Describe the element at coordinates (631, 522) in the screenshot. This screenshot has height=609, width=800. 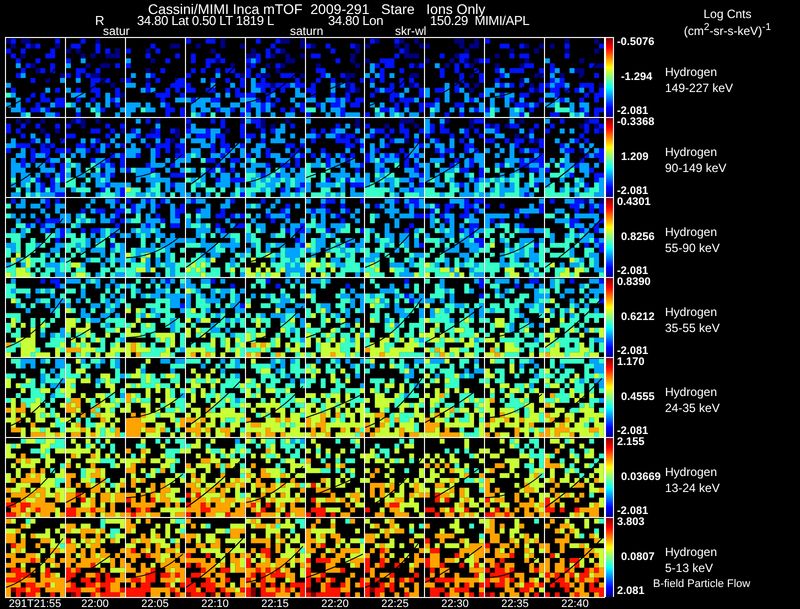
I see `tick-label: 3.803` at that location.